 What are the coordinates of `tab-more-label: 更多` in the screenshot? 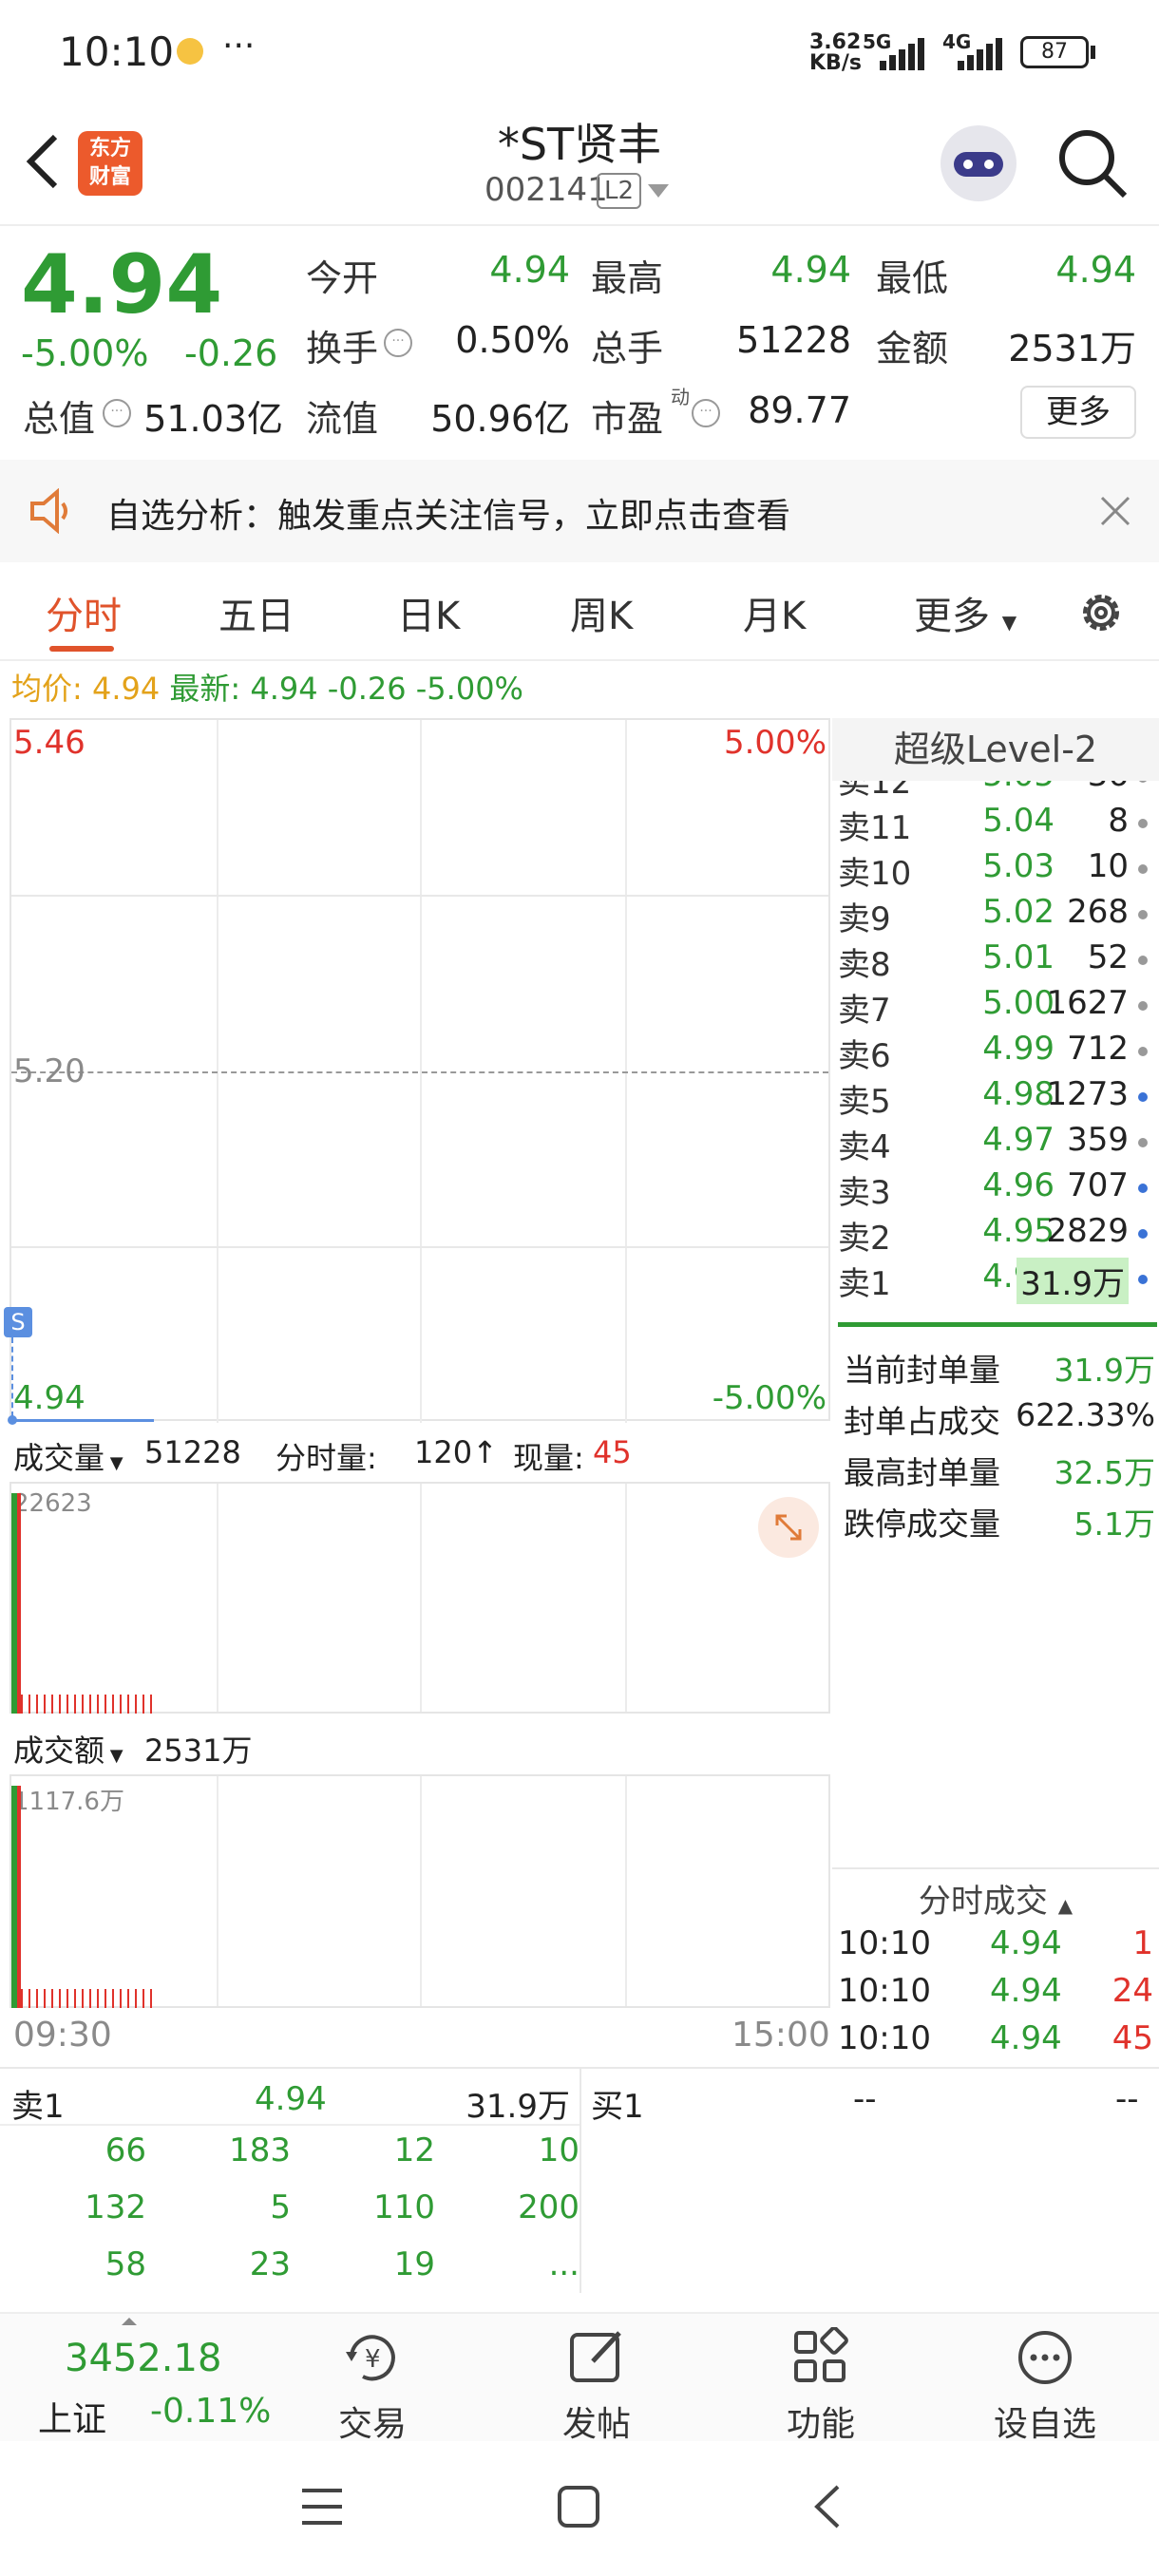 It's located at (952, 616).